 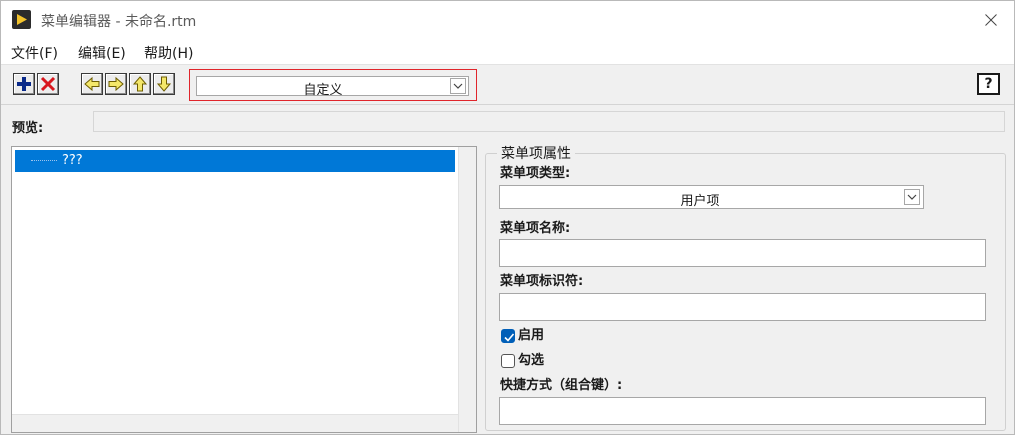 I want to click on enabled-label: 启用, so click(x=531, y=333).